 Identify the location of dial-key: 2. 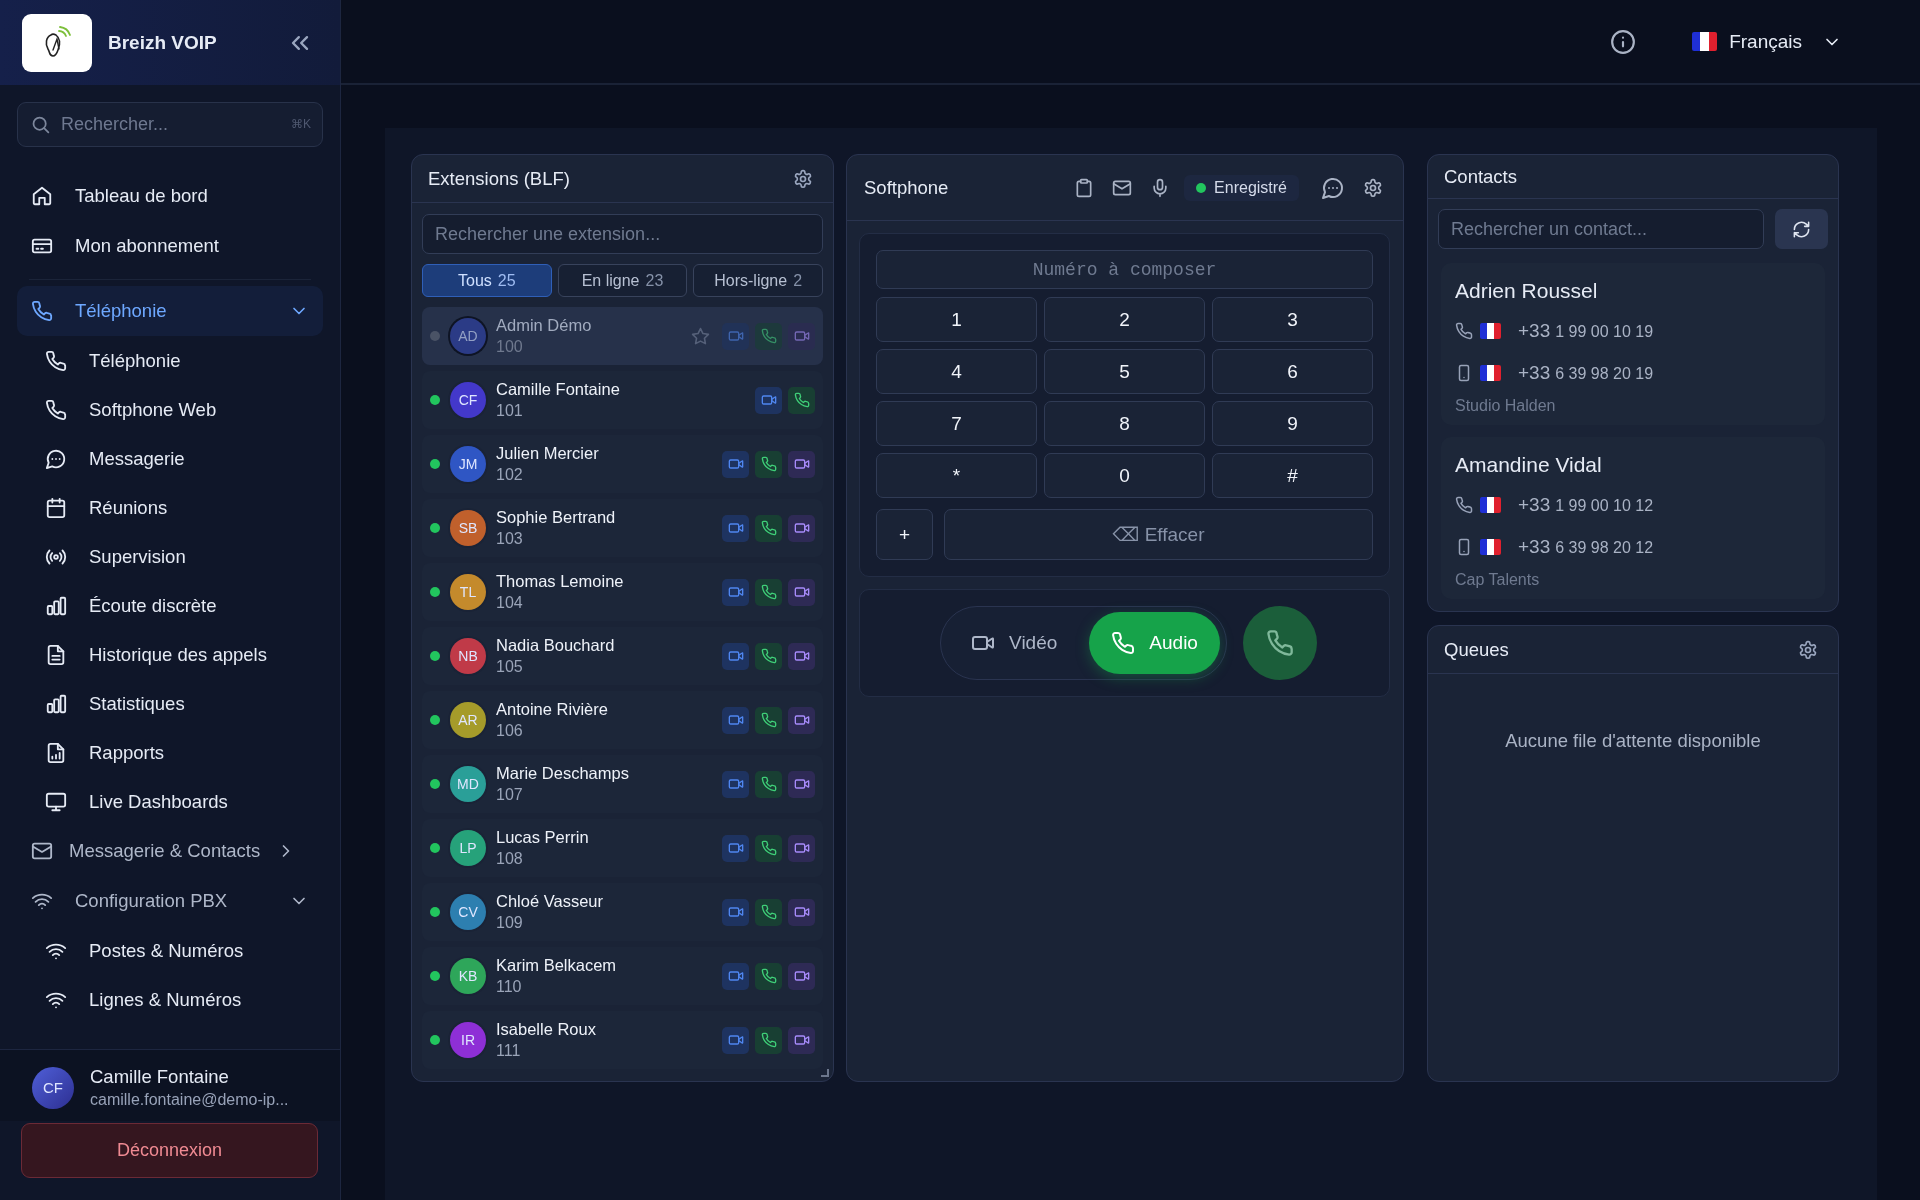
(1124, 319).